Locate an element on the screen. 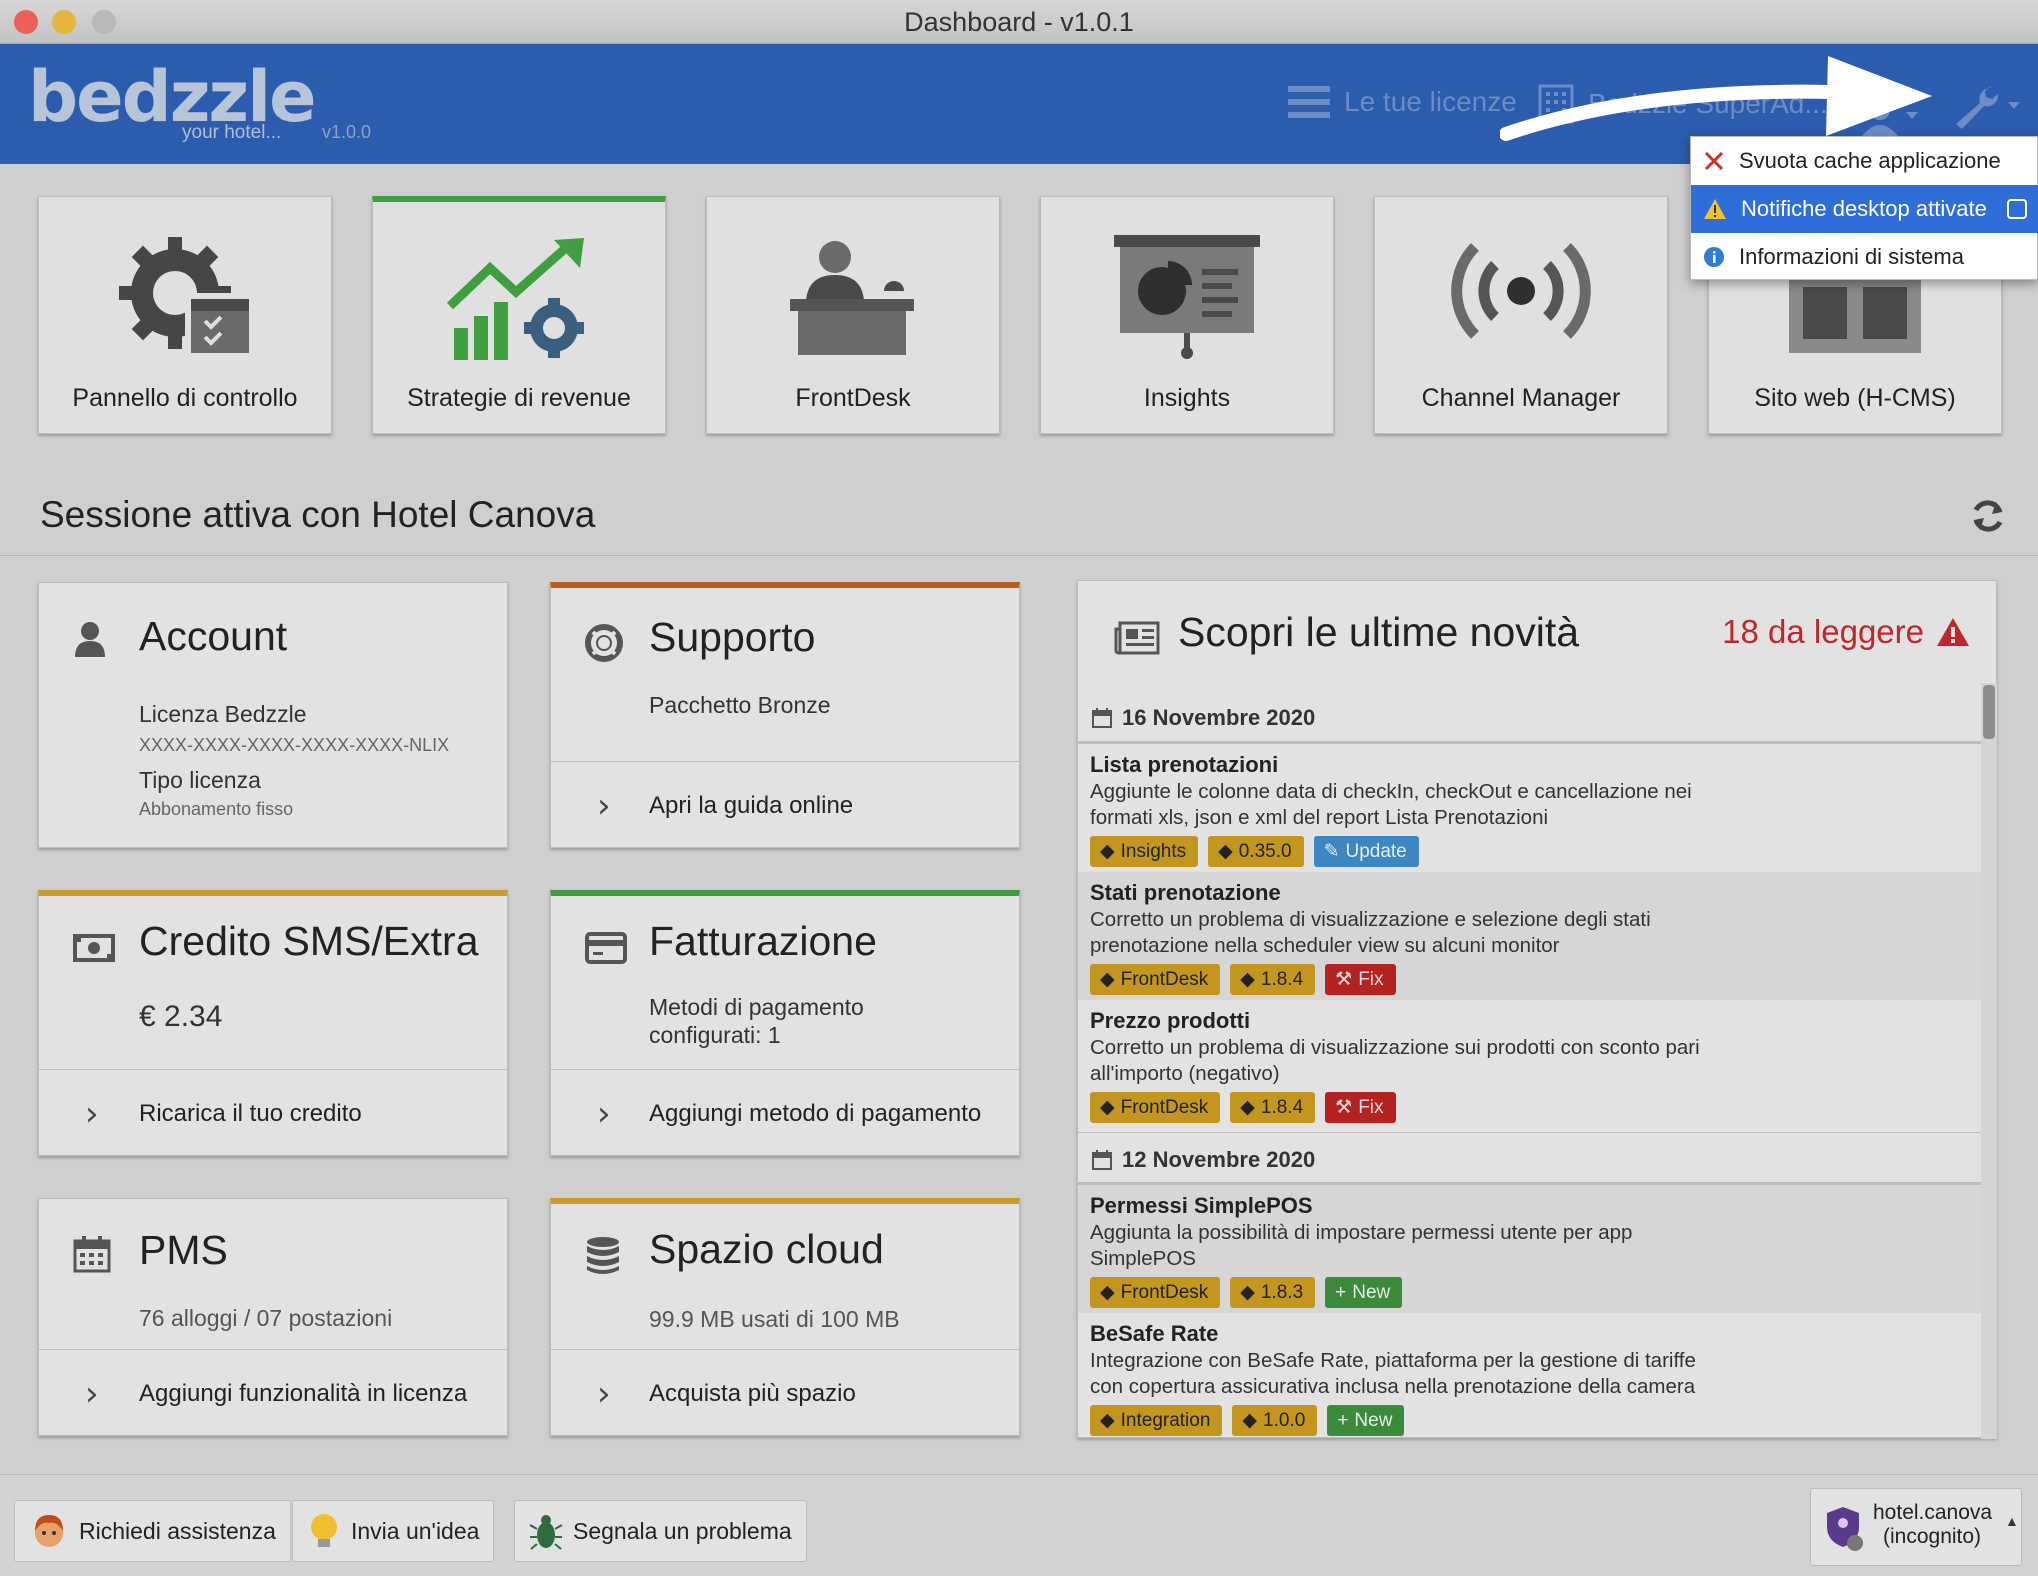  refresh-icon is located at coordinates (1988, 516).